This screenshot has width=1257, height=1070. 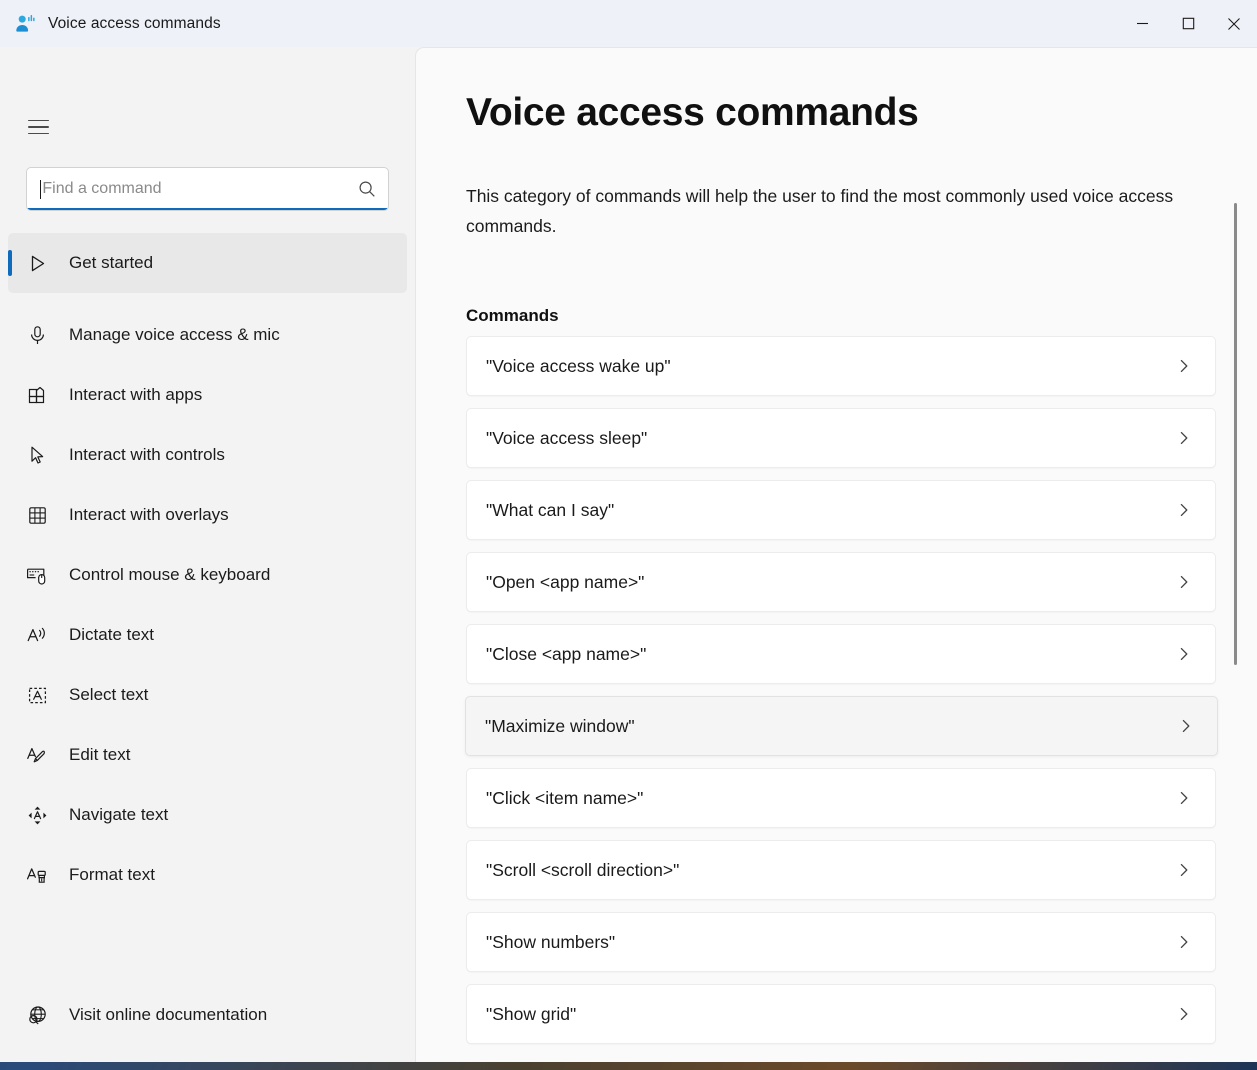 What do you see at coordinates (136, 394) in the screenshot?
I see `sidebar-item-label: Interact with apps` at bounding box center [136, 394].